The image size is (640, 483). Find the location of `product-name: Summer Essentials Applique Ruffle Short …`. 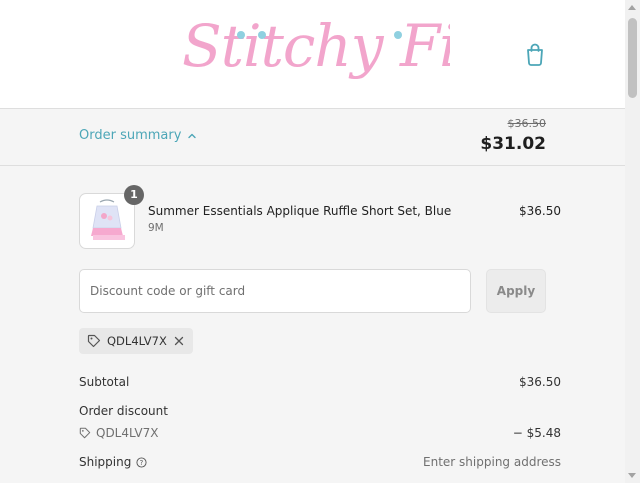

product-name: Summer Essentials Applique Ruffle Short … is located at coordinates (300, 211).